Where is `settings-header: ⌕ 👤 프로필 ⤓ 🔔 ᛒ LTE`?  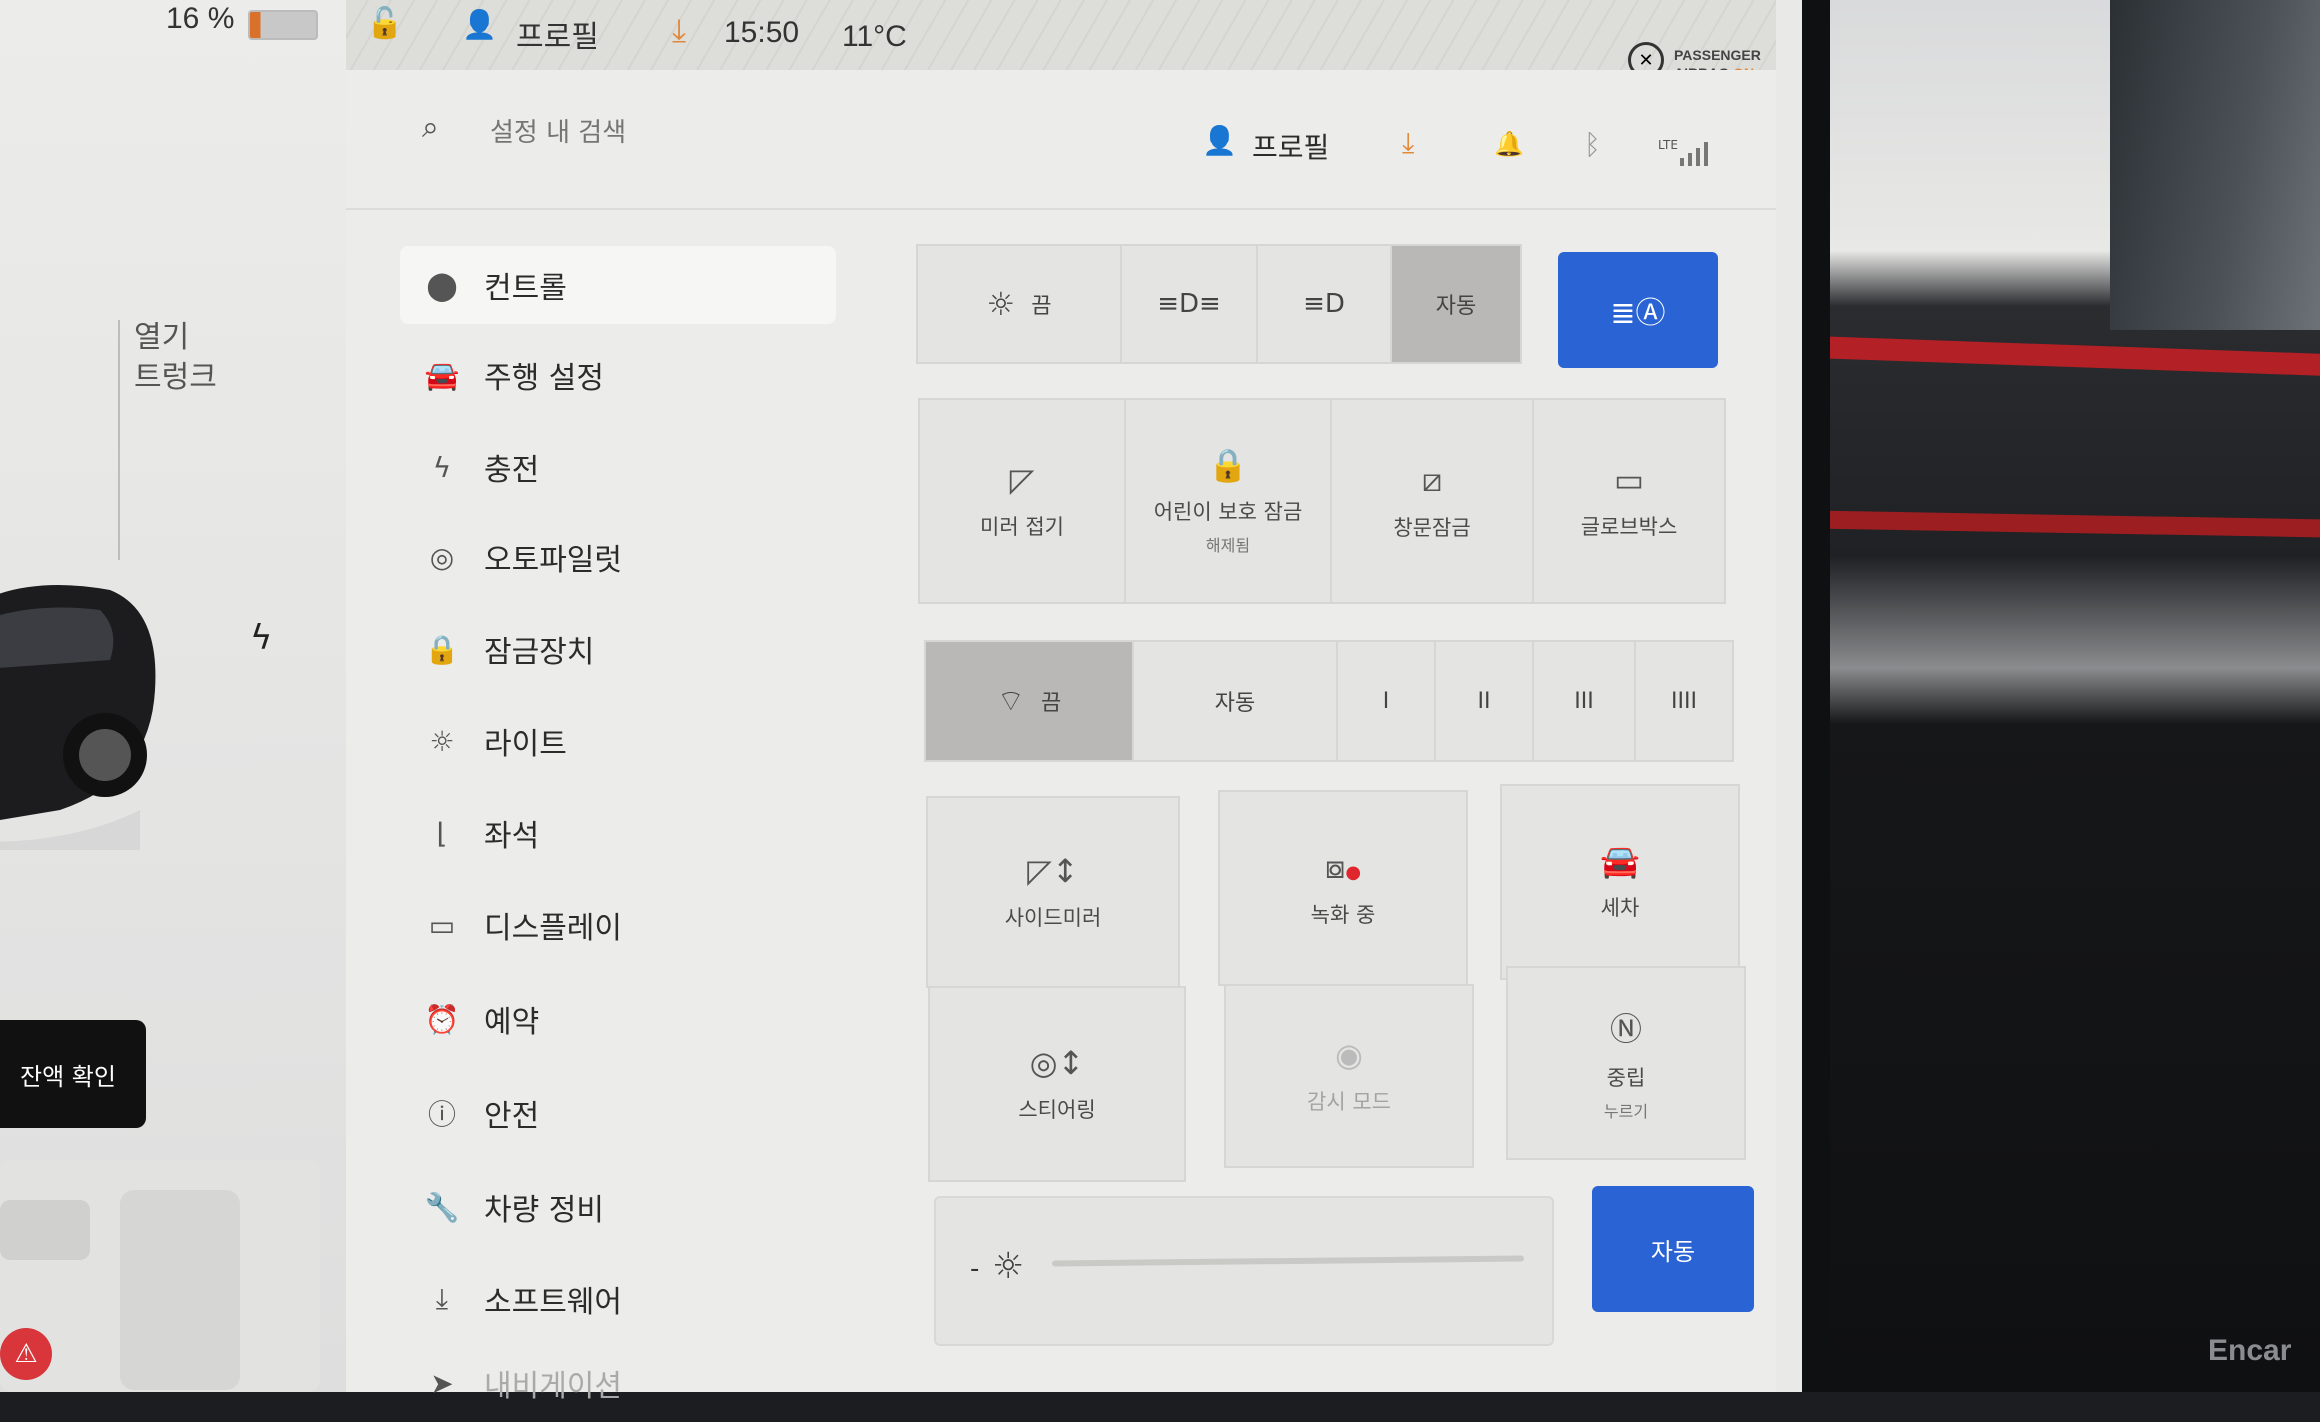 settings-header: ⌕ 👤 프로필 ⤓ 🔔 ᛒ LTE is located at coordinates (1061, 149).